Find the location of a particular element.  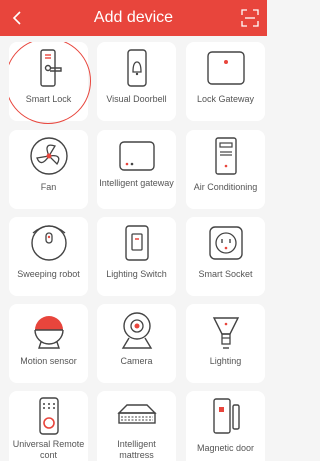

device-label: Lighting is located at coordinates (225, 361).